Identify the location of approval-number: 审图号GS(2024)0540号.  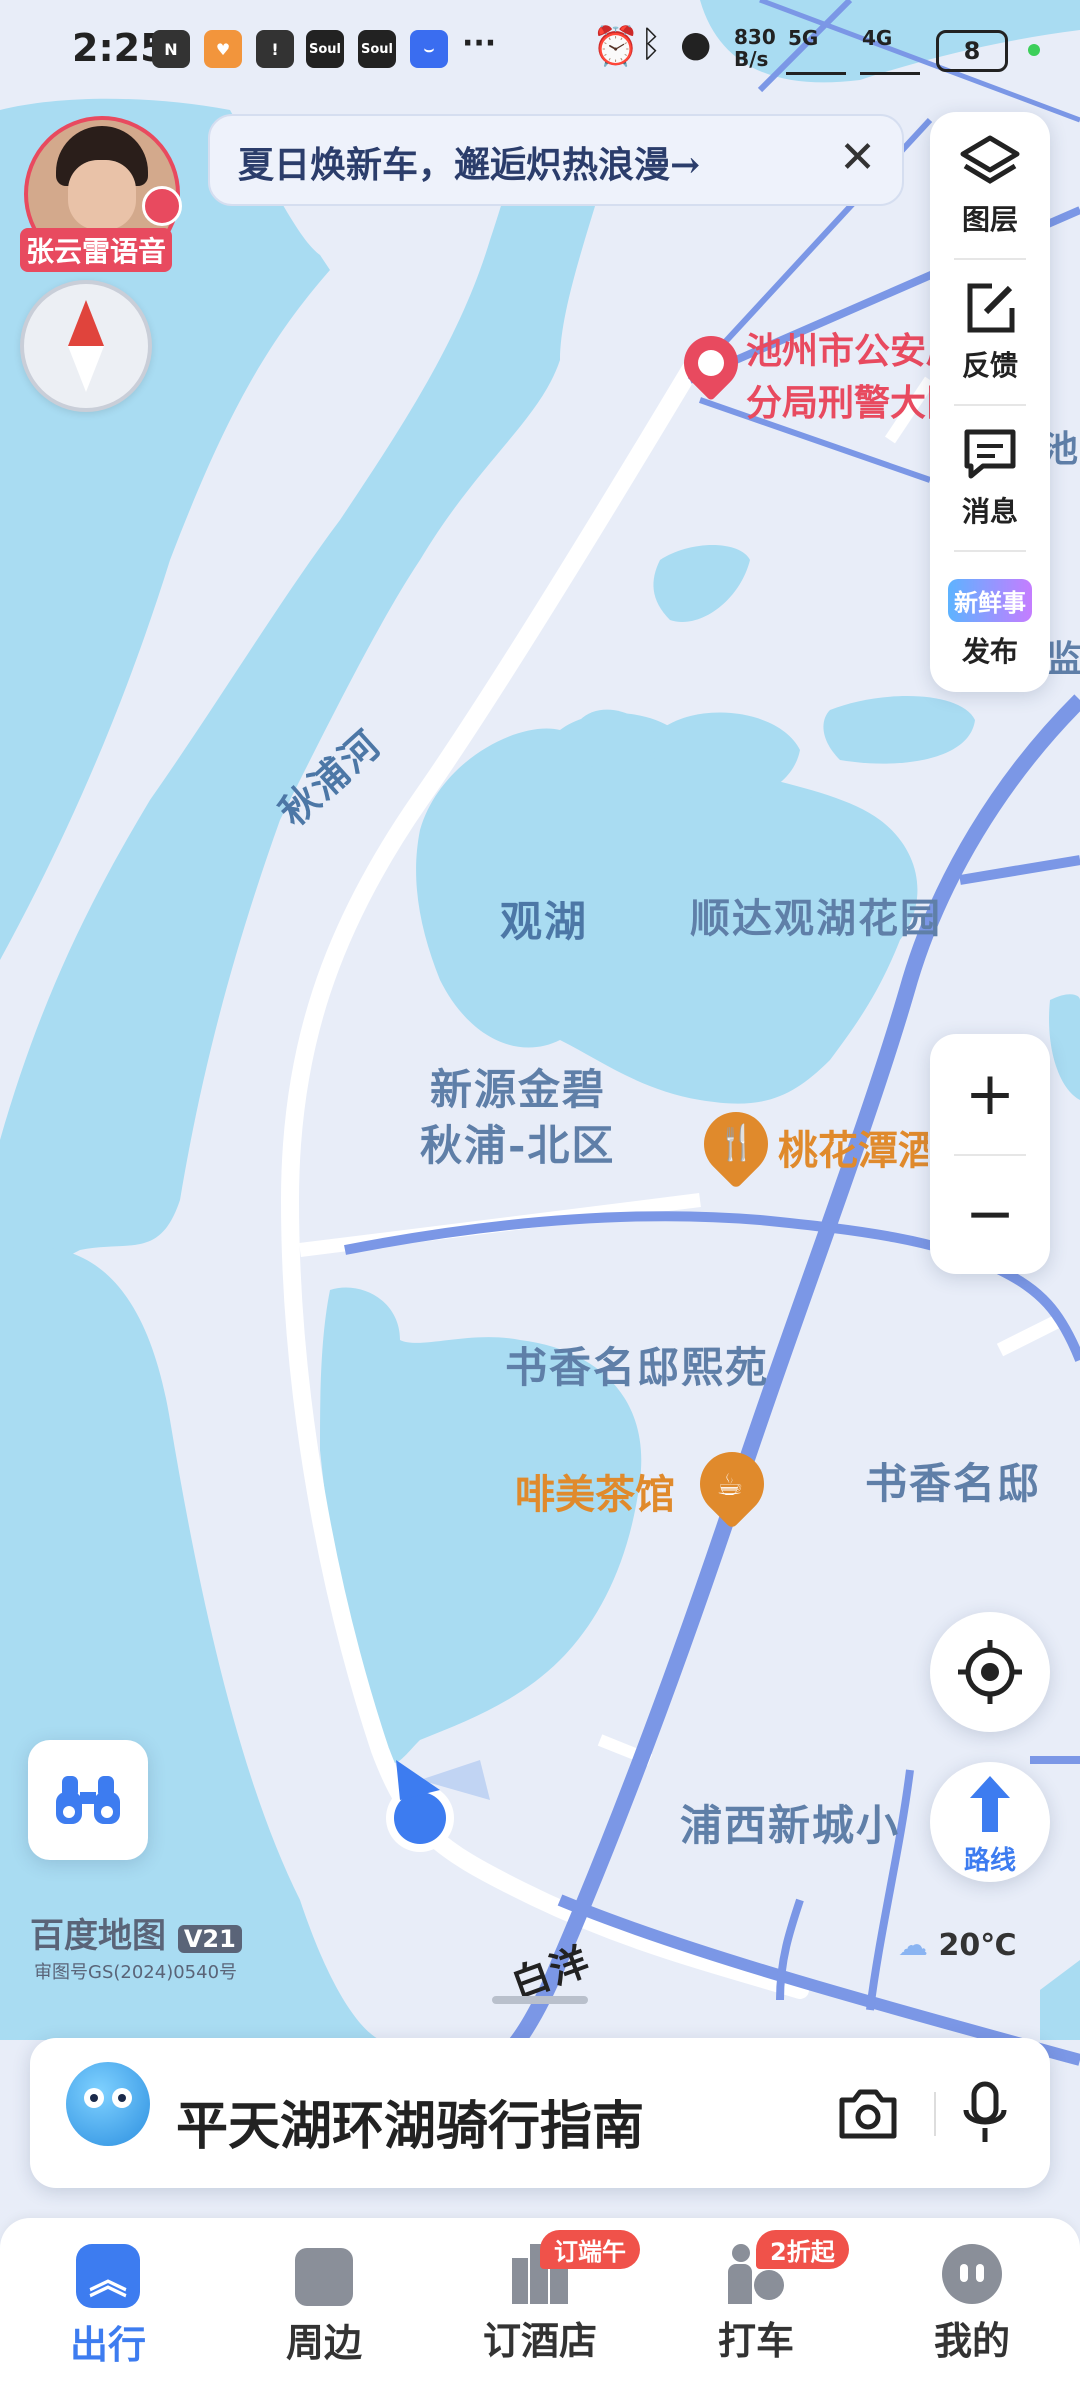
(136, 1972).